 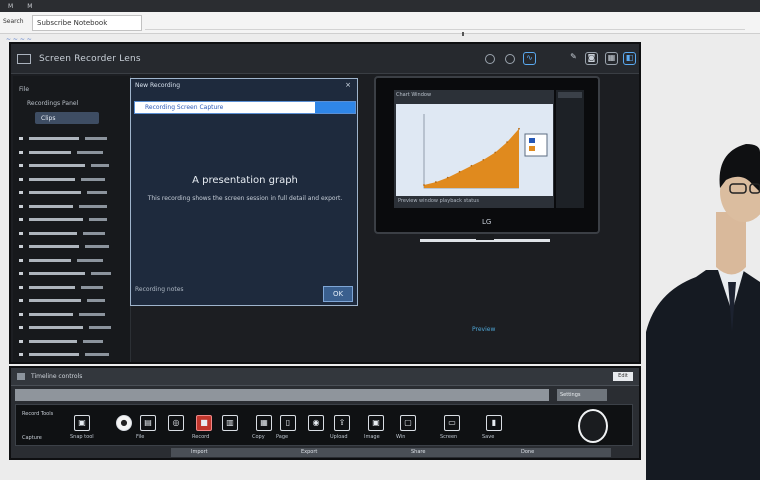 I want to click on disc-tool-icon: ◉, so click(x=316, y=423).